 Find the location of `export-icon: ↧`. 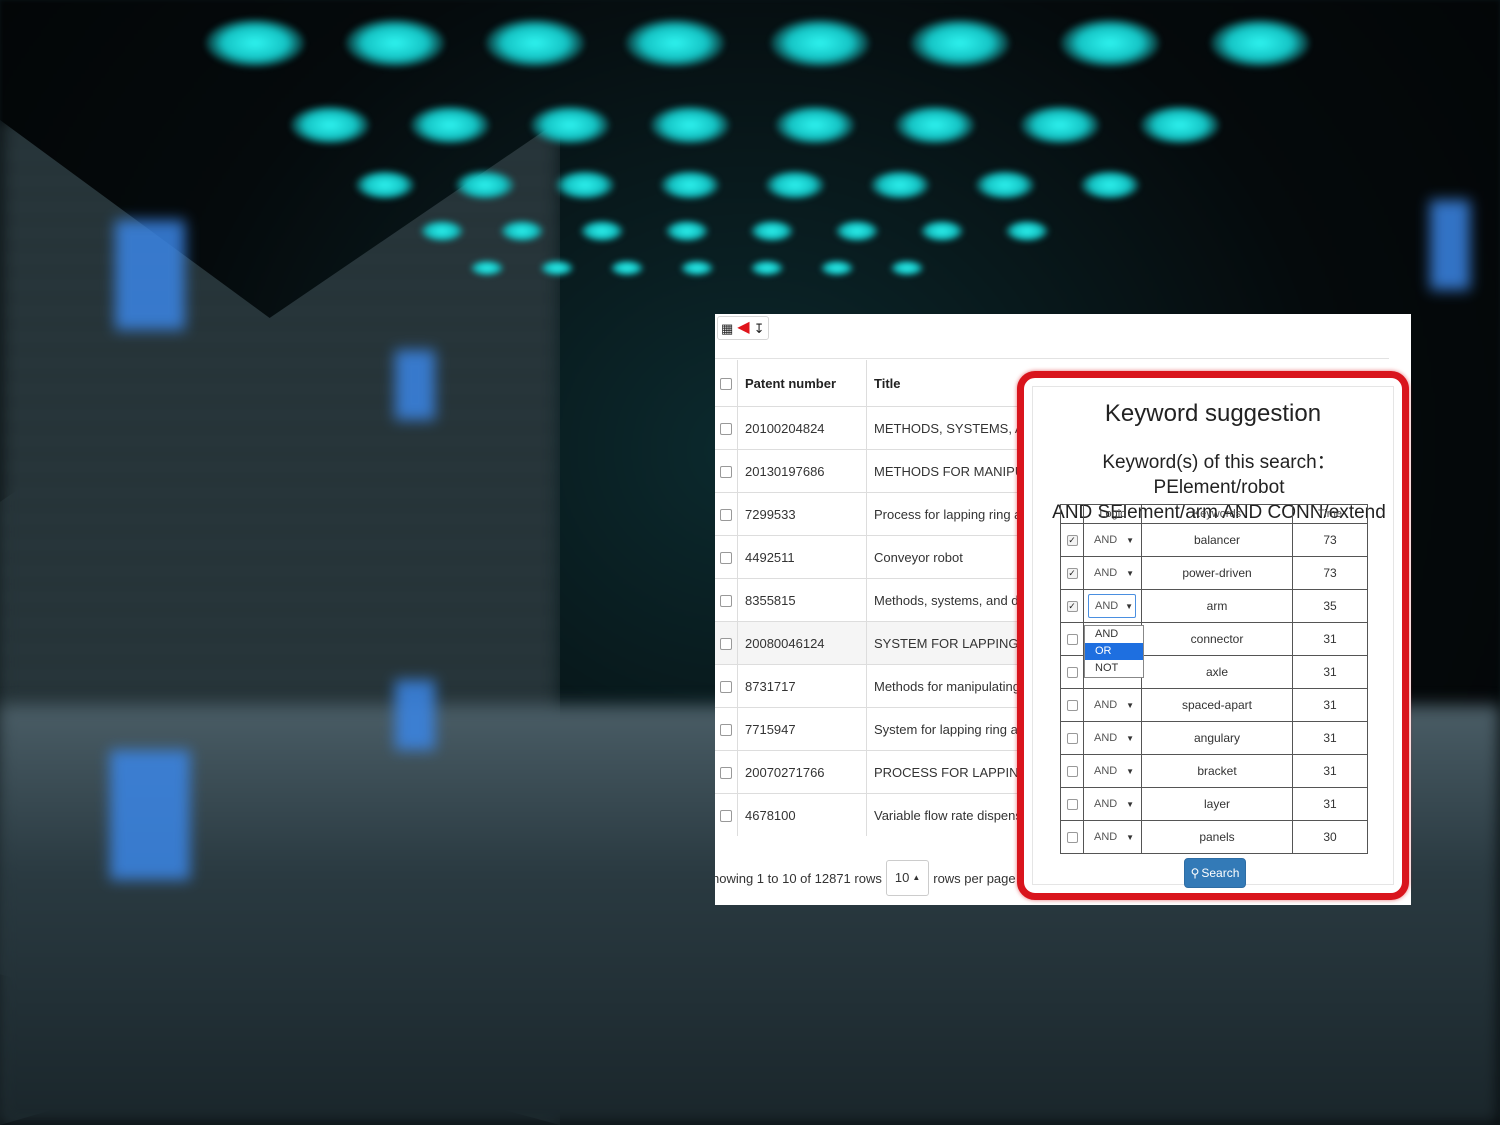

export-icon: ↧ is located at coordinates (759, 328).